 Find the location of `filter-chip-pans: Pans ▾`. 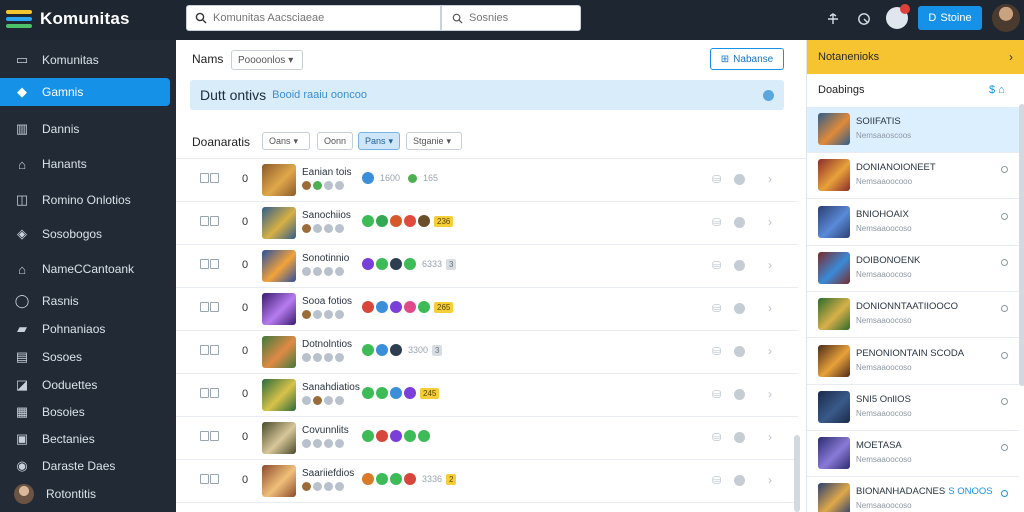

filter-chip-pans: Pans ▾ is located at coordinates (379, 141).